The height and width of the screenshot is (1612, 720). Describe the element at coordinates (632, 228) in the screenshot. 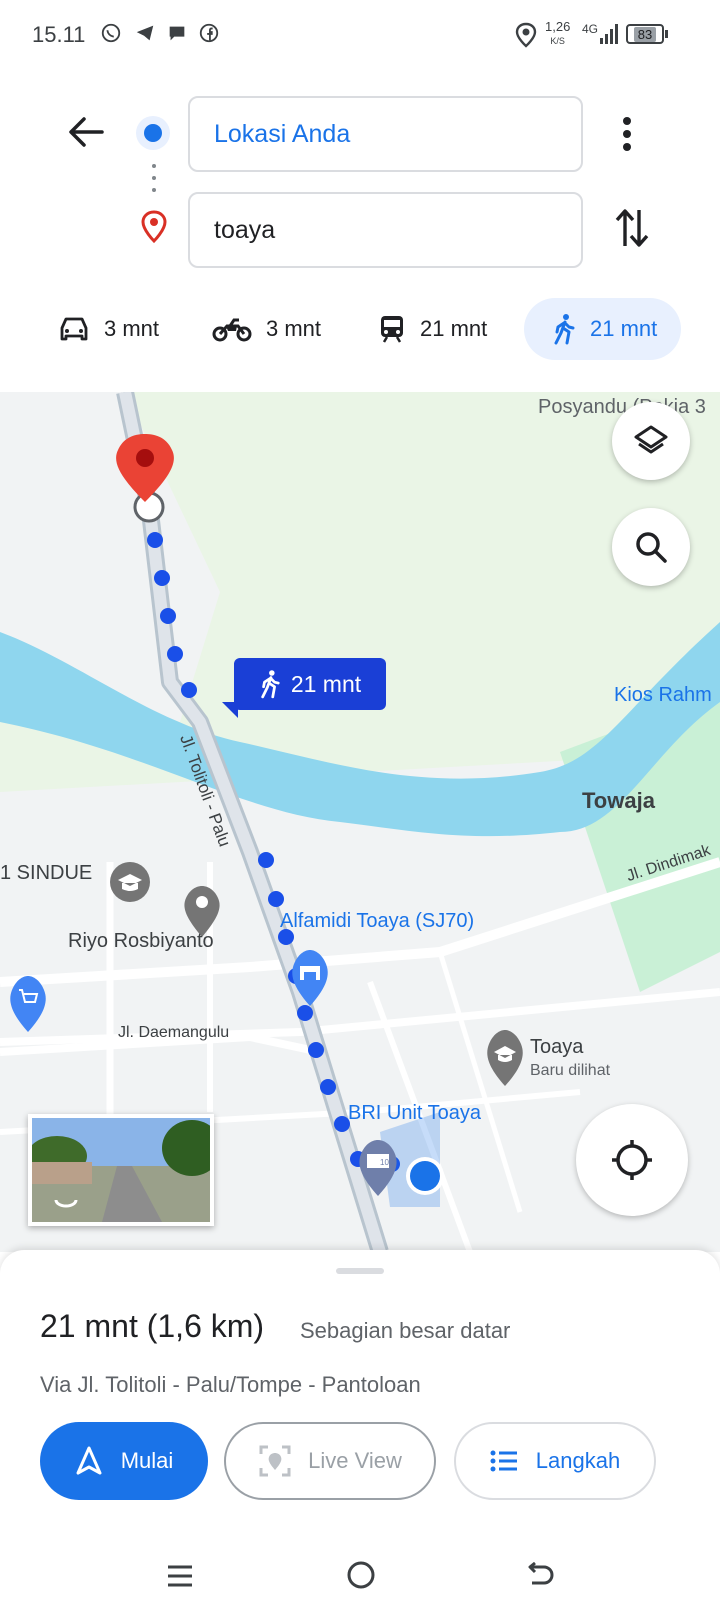

I see `swap-icon` at that location.